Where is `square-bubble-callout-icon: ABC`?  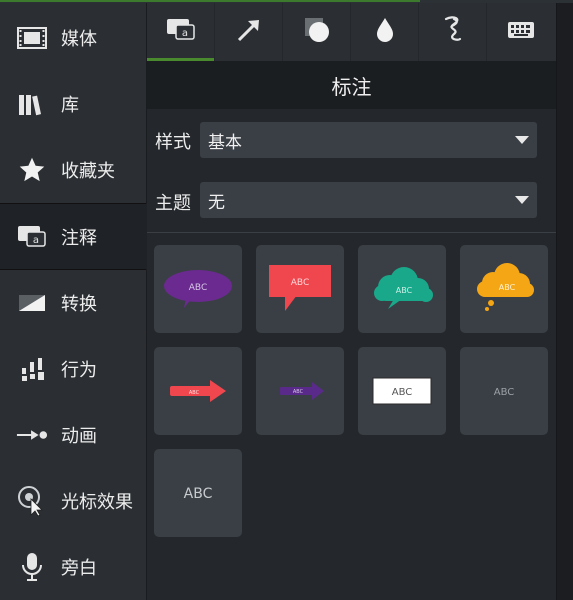 square-bubble-callout-icon: ABC is located at coordinates (300, 288).